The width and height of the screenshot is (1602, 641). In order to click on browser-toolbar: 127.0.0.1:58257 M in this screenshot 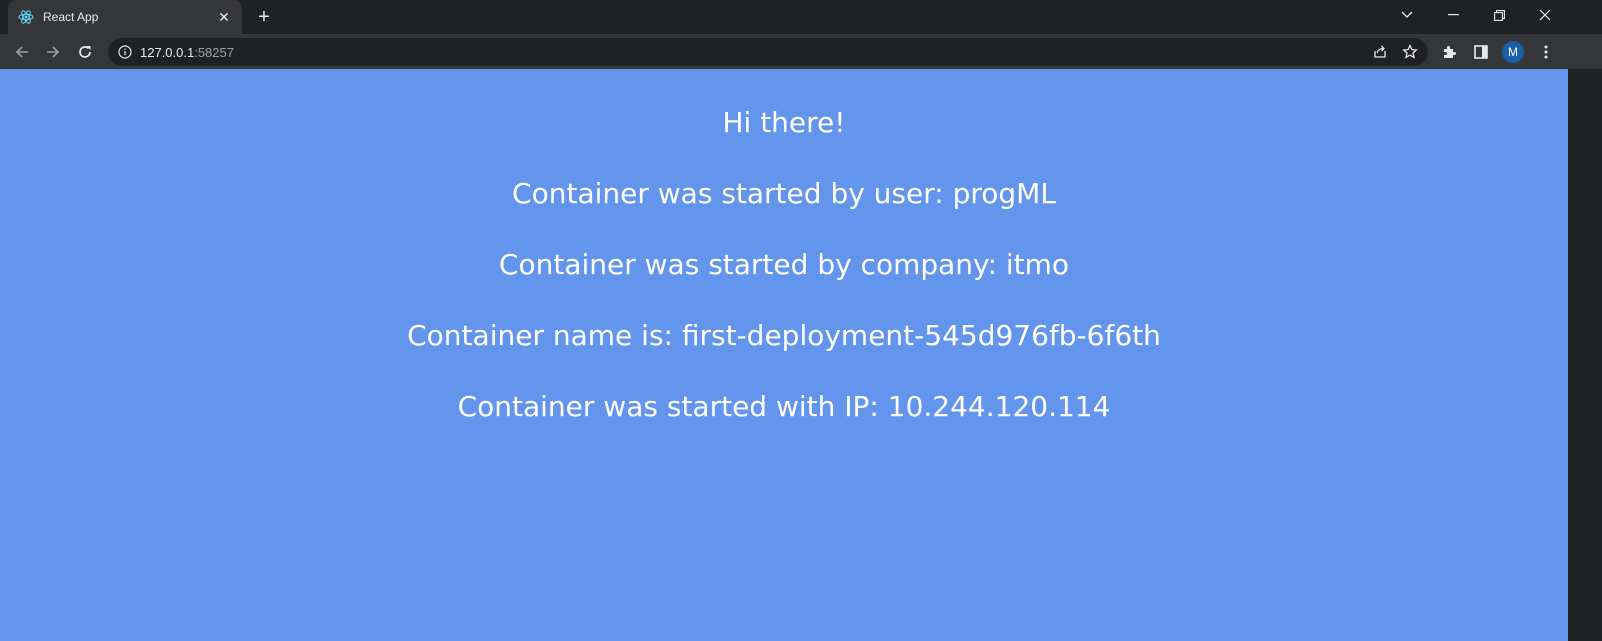, I will do `click(801, 51)`.